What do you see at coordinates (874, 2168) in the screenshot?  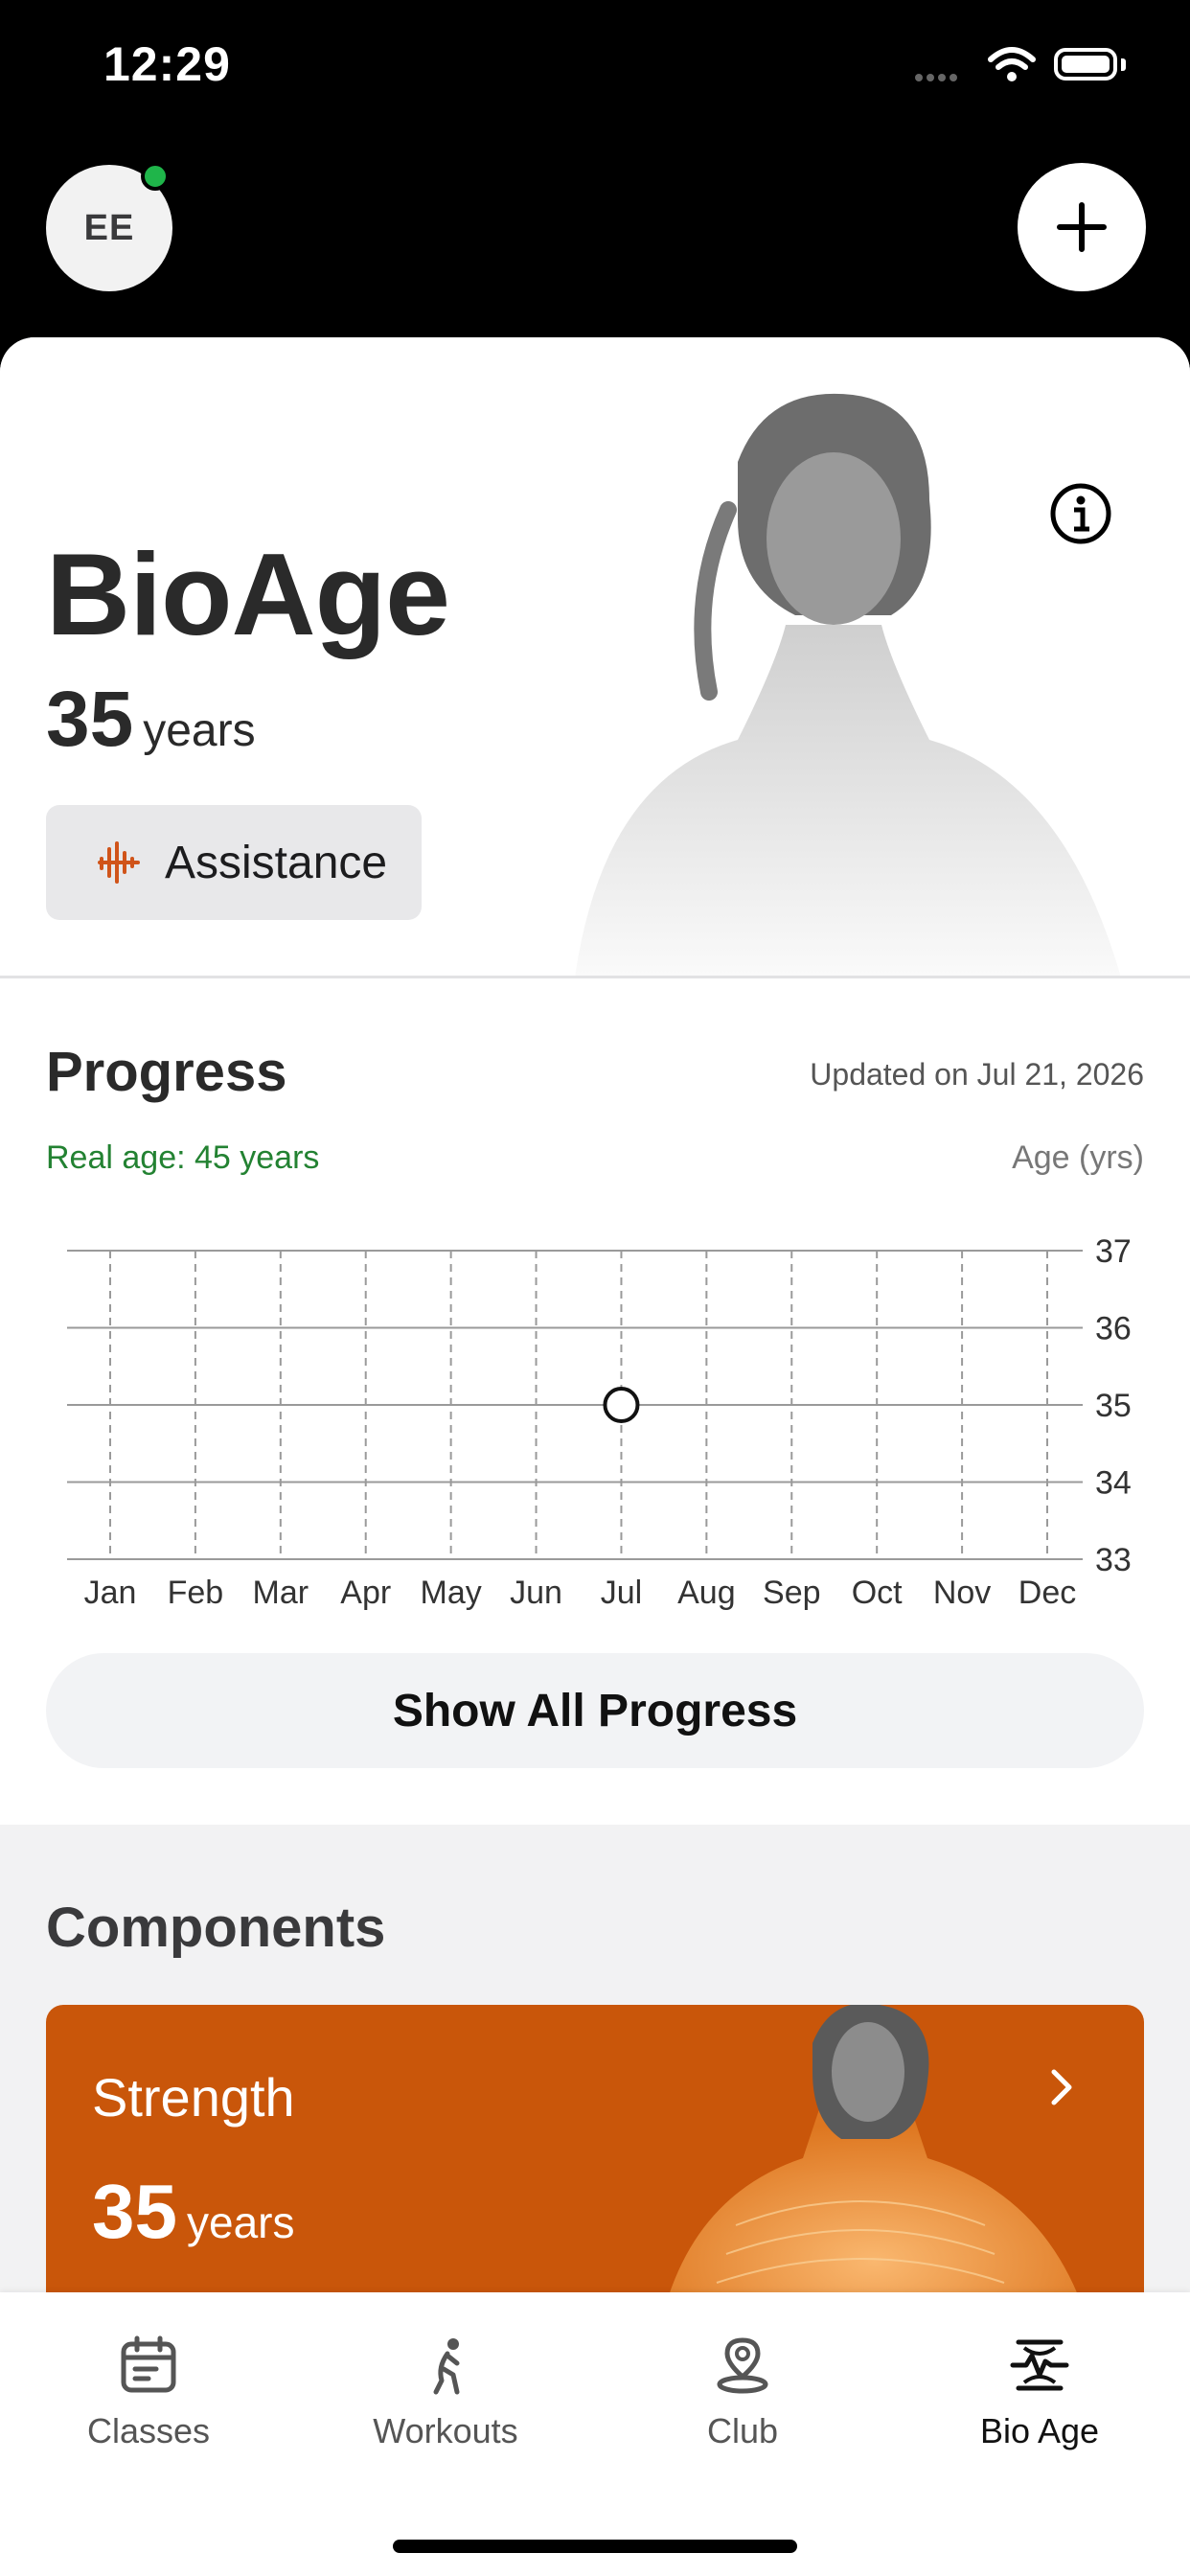 I see `muscle-visual` at bounding box center [874, 2168].